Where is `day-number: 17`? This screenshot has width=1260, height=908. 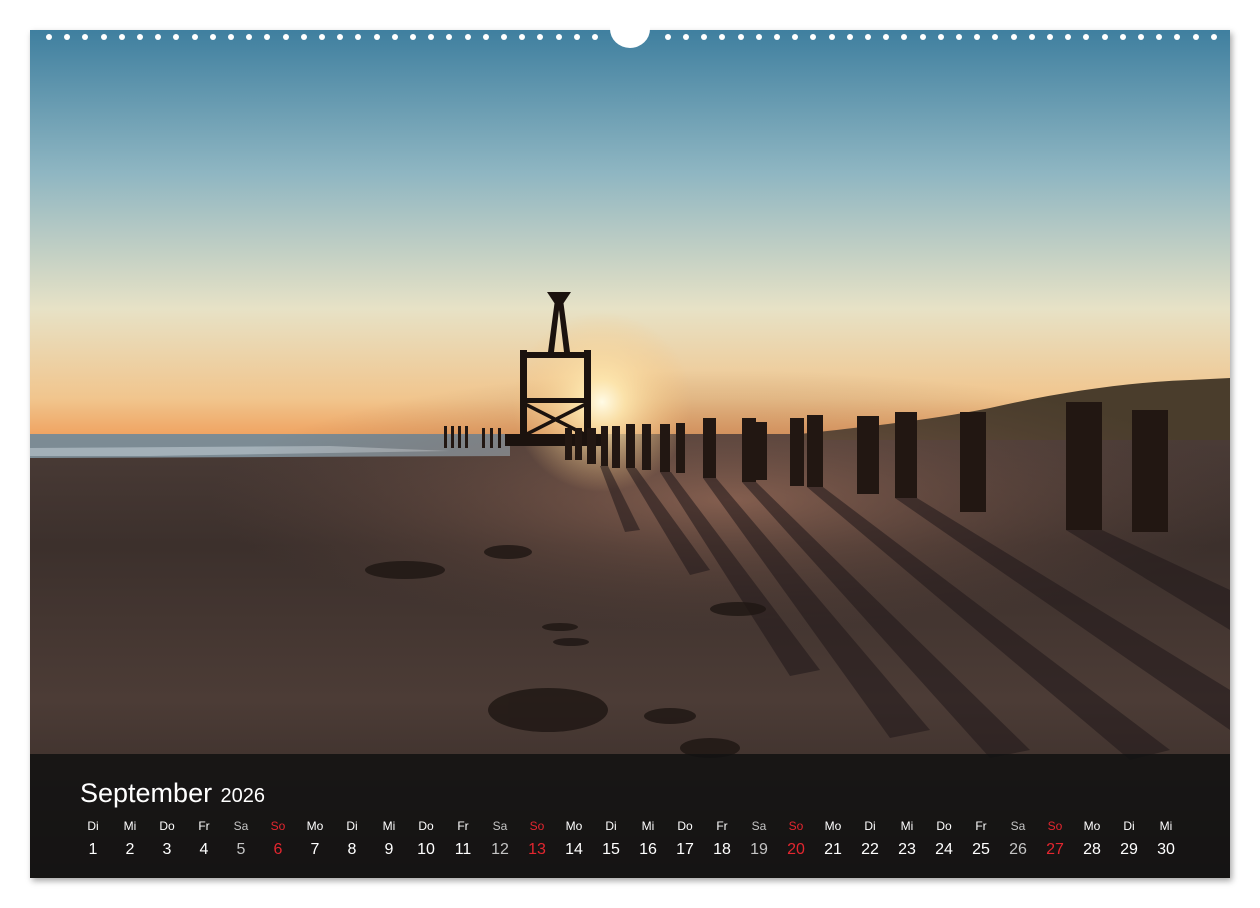
day-number: 17 is located at coordinates (685, 849).